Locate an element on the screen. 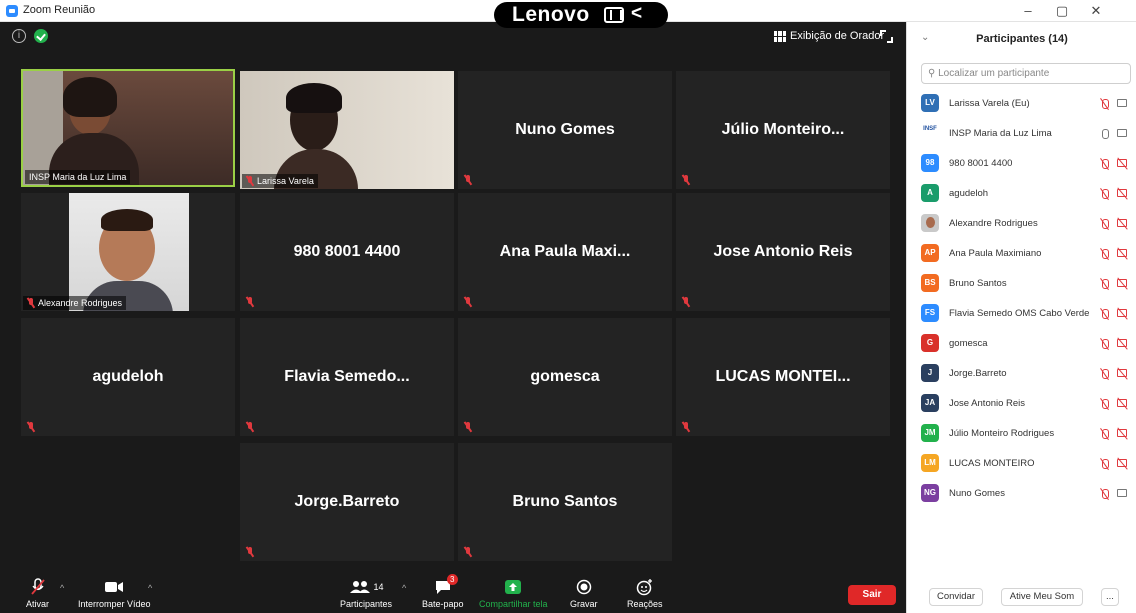  avatar: BS is located at coordinates (930, 283).